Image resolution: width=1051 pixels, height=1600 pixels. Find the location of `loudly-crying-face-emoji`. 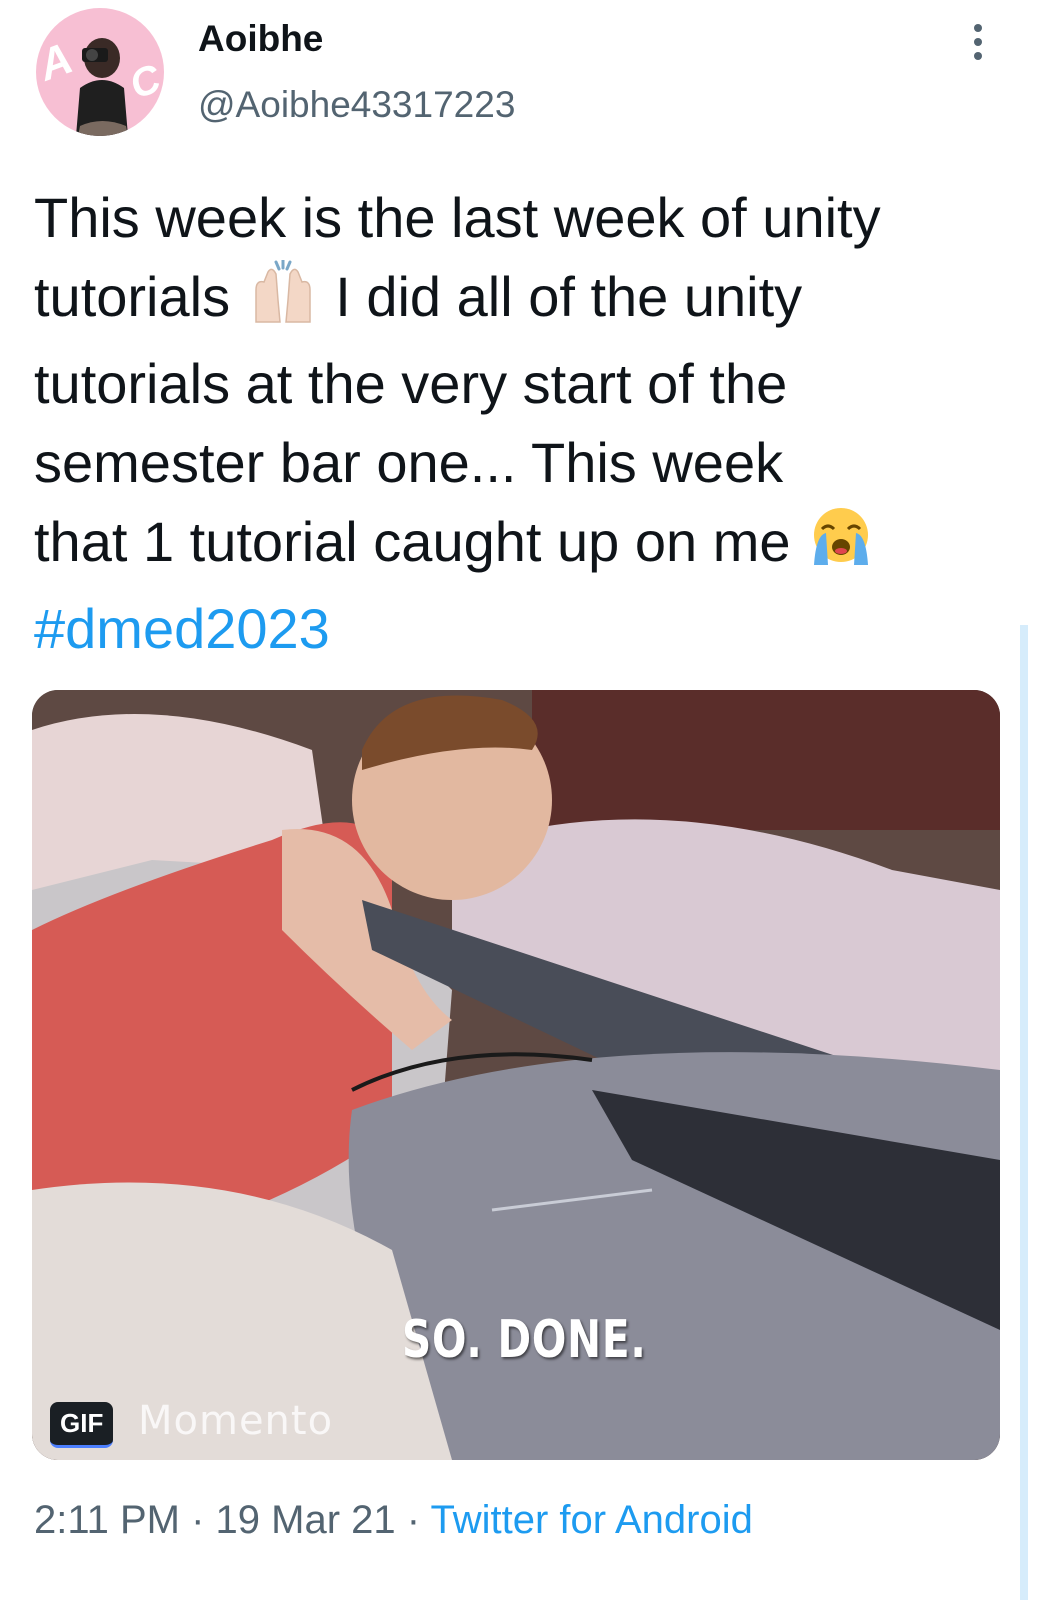

loudly-crying-face-emoji is located at coordinates (841, 547).